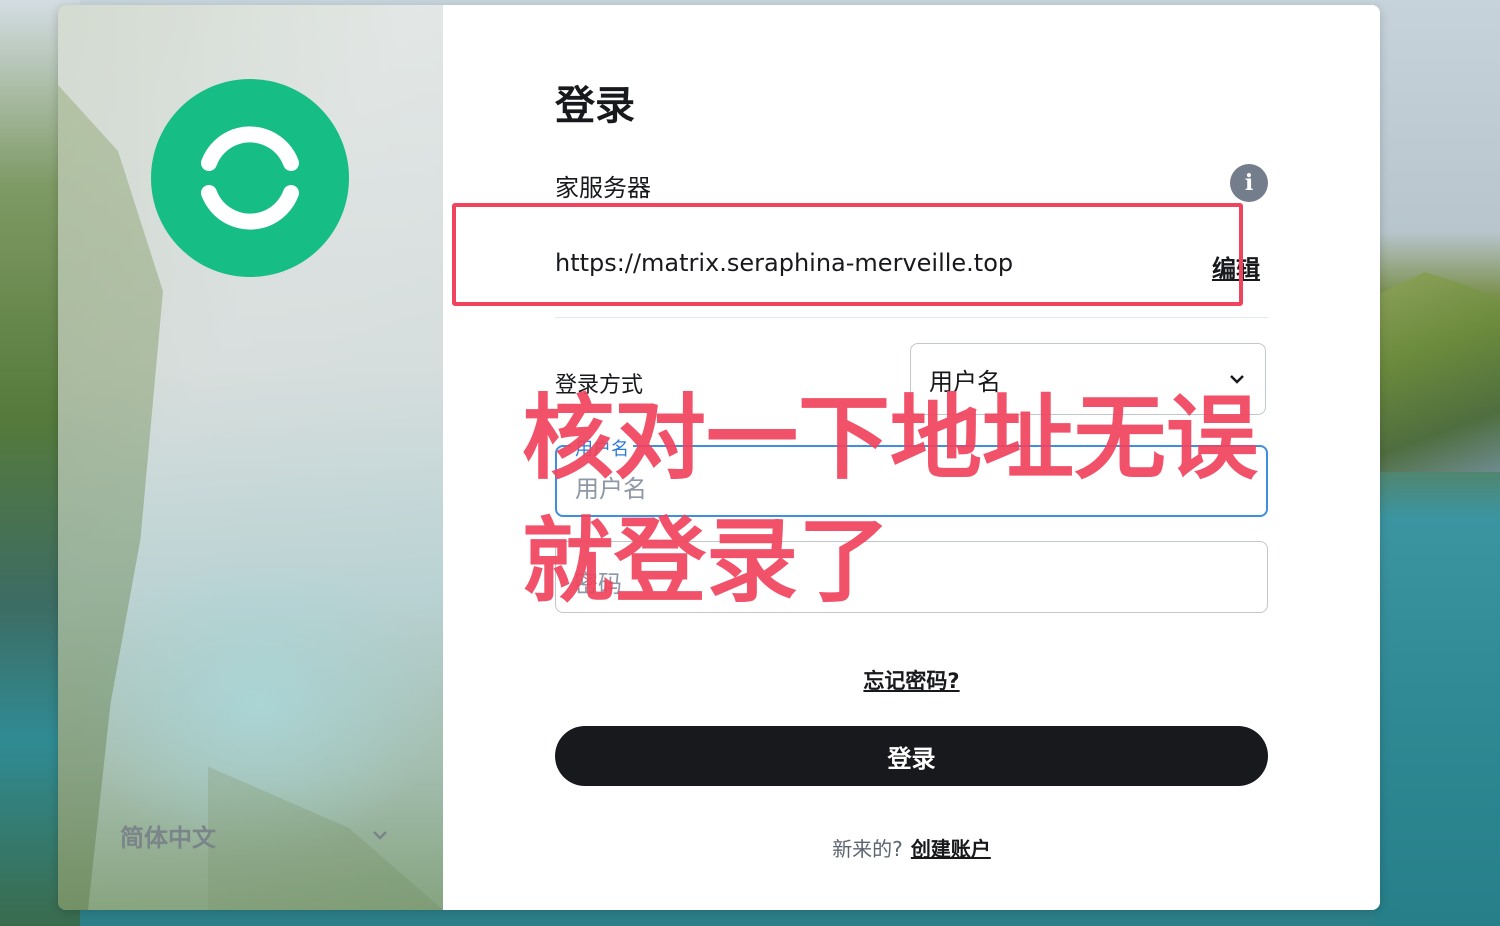  I want to click on login-button: 登录, so click(911, 756).